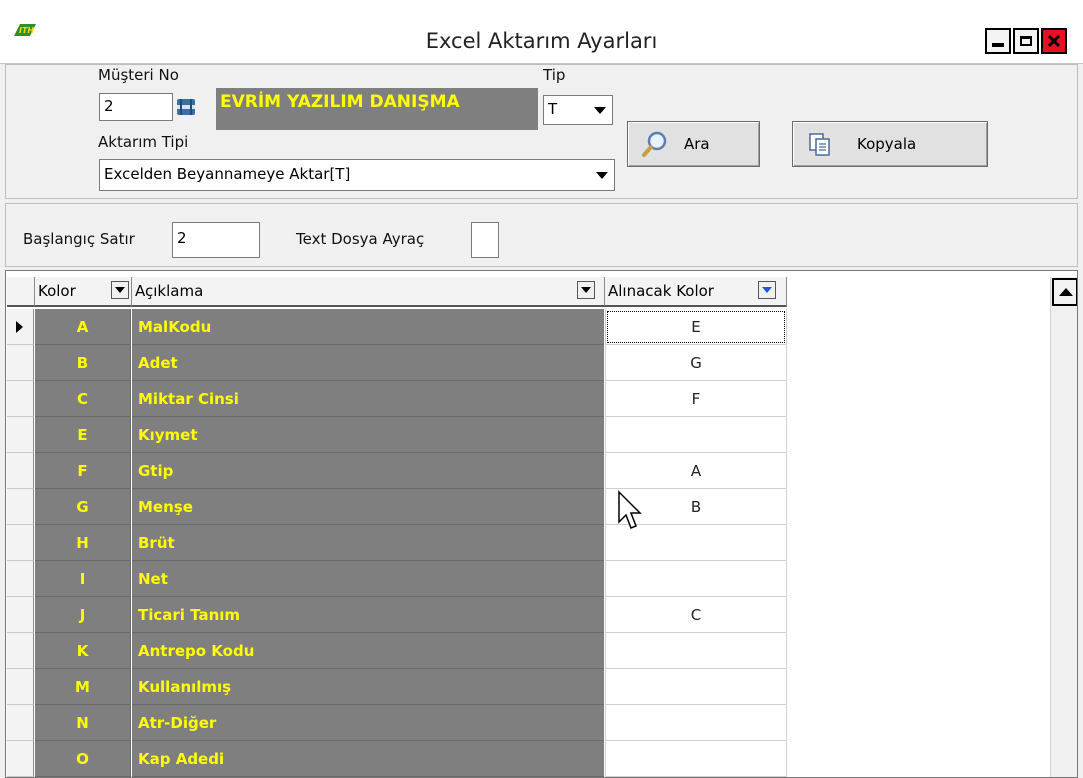  I want to click on cell-kolor: F, so click(83, 471).